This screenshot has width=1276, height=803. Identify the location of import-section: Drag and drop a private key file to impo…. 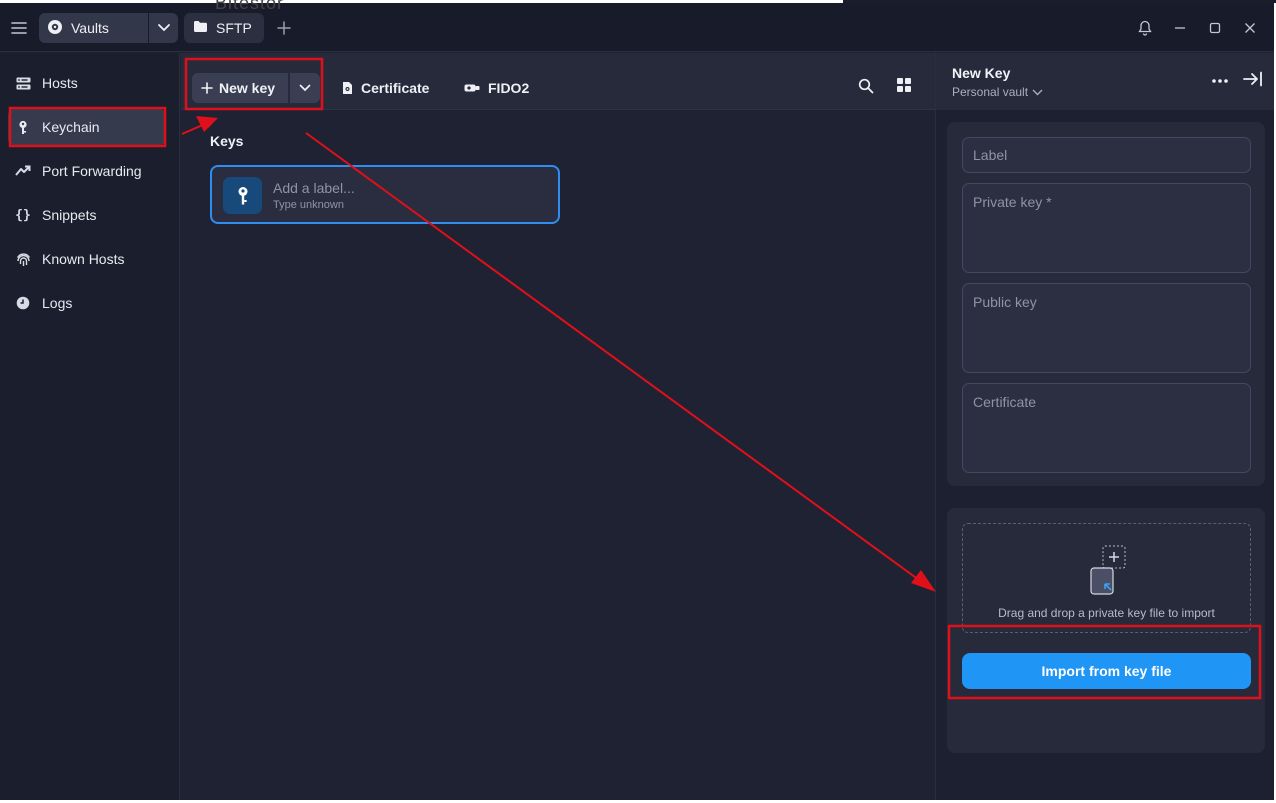
(1106, 630).